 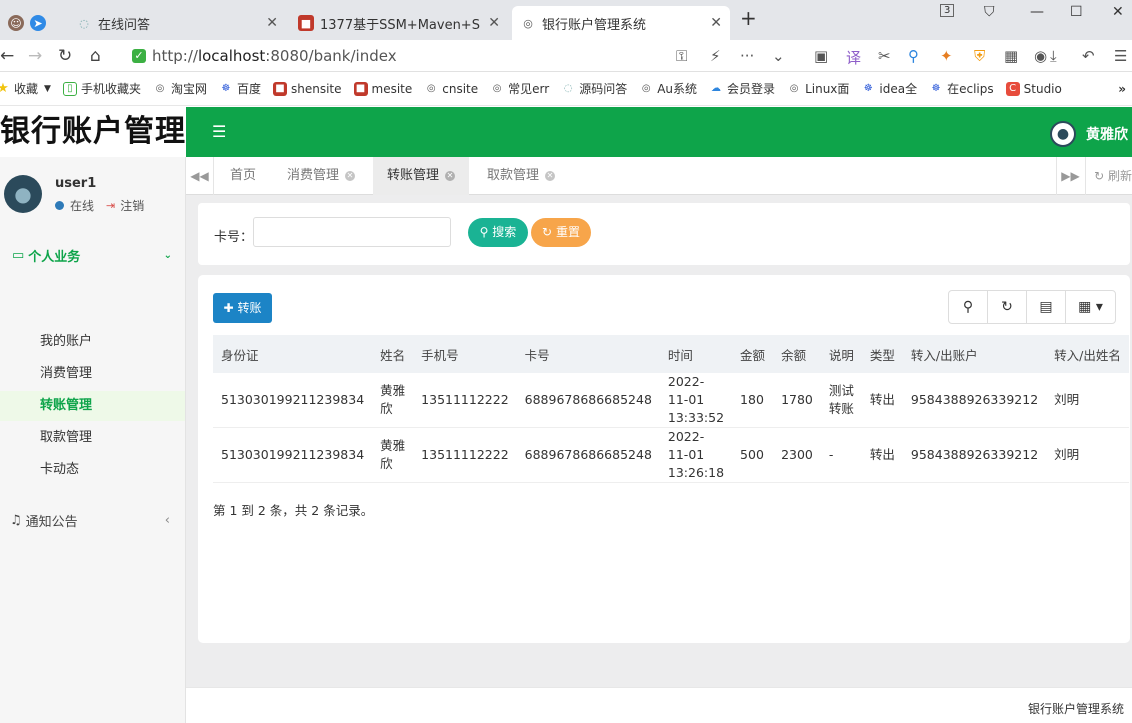 What do you see at coordinates (25, 88) in the screenshot?
I see `bookmark-item: ★ 收藏 ▼` at bounding box center [25, 88].